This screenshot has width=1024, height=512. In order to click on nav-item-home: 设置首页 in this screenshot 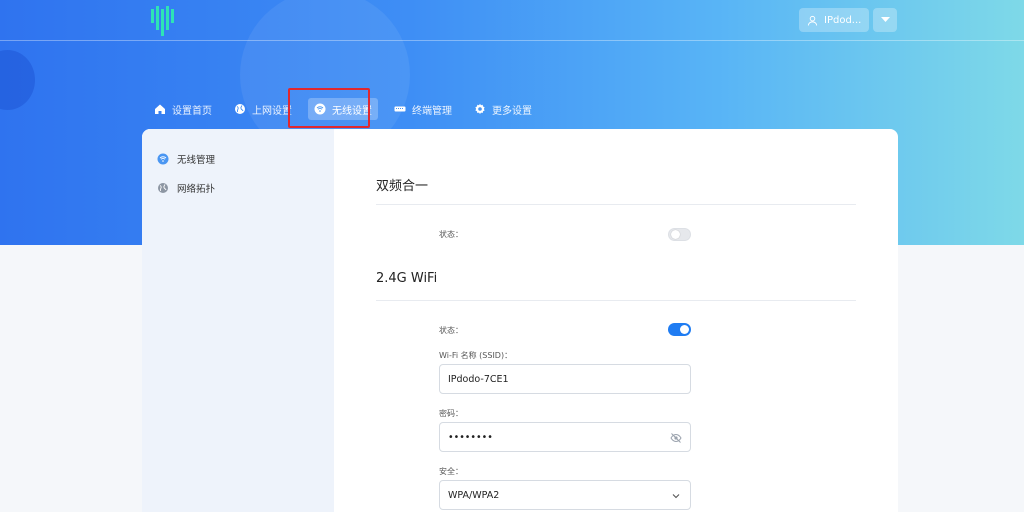, I will do `click(183, 109)`.